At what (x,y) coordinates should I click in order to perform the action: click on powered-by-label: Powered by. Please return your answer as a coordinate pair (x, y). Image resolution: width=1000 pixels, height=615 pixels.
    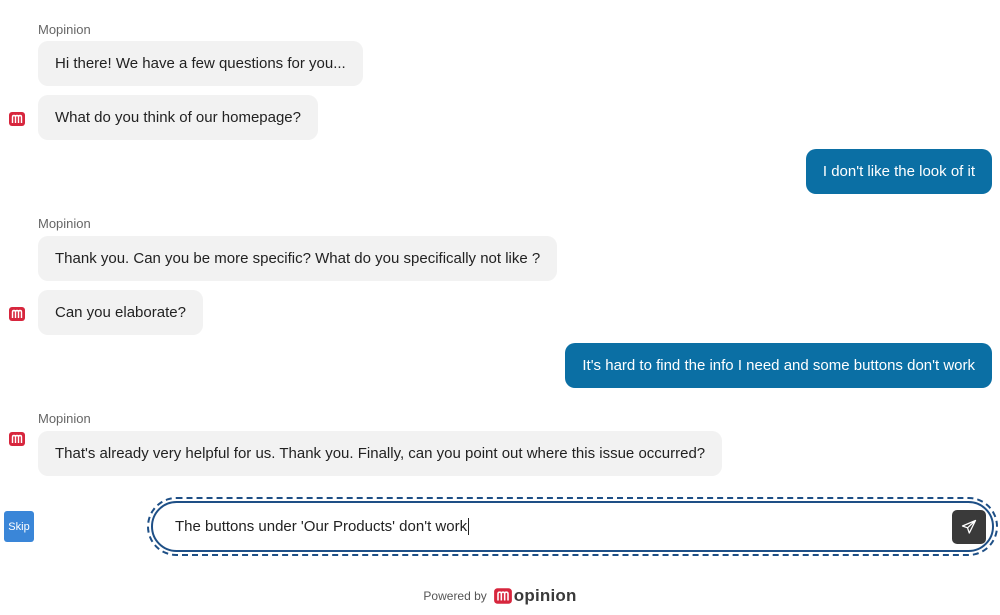
    Looking at the image, I should click on (455, 596).